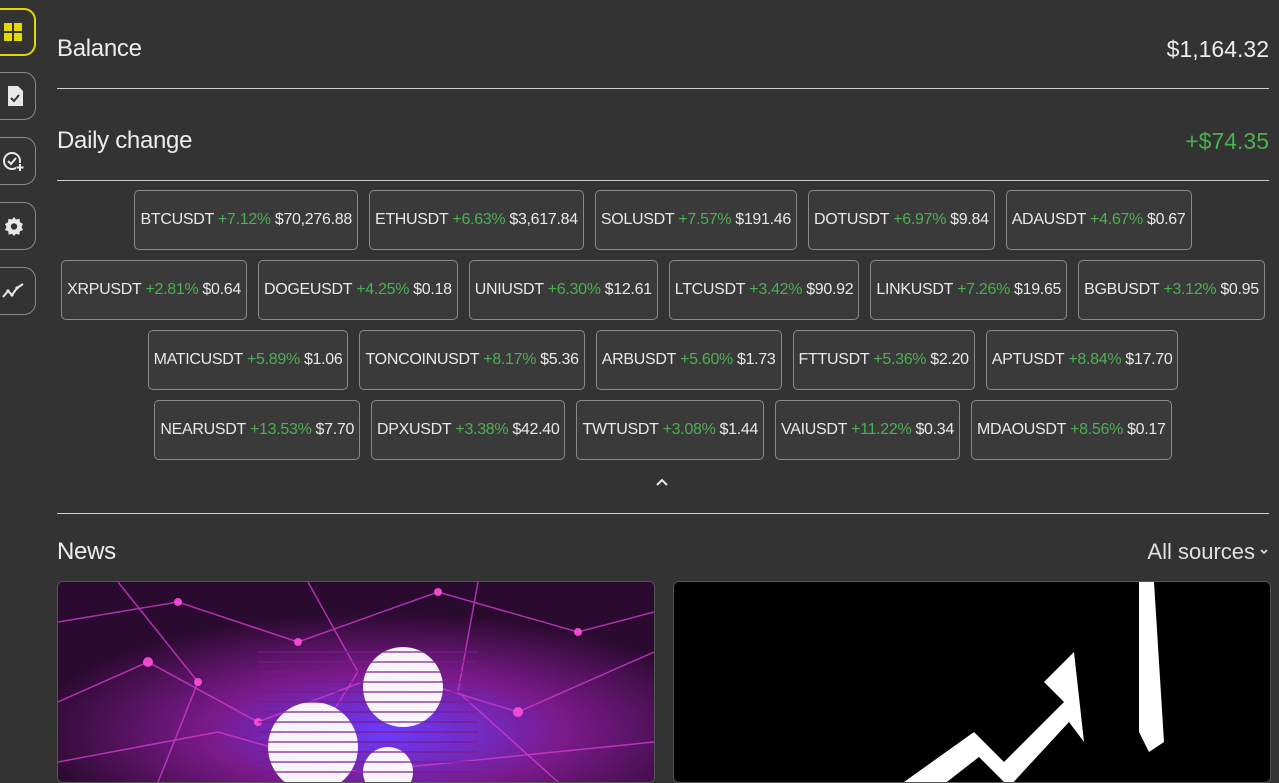 The height and width of the screenshot is (783, 1279). Describe the element at coordinates (705, 219) in the screenshot. I see `ticker-change: +7.57%` at that location.